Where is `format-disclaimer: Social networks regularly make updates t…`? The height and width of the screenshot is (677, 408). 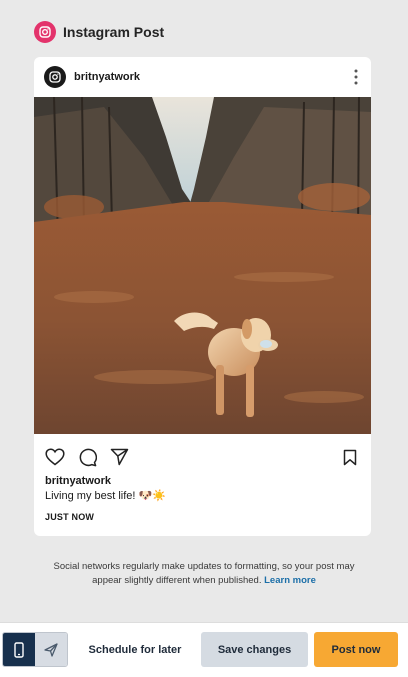 format-disclaimer: Social networks regularly make updates t… is located at coordinates (204, 574).